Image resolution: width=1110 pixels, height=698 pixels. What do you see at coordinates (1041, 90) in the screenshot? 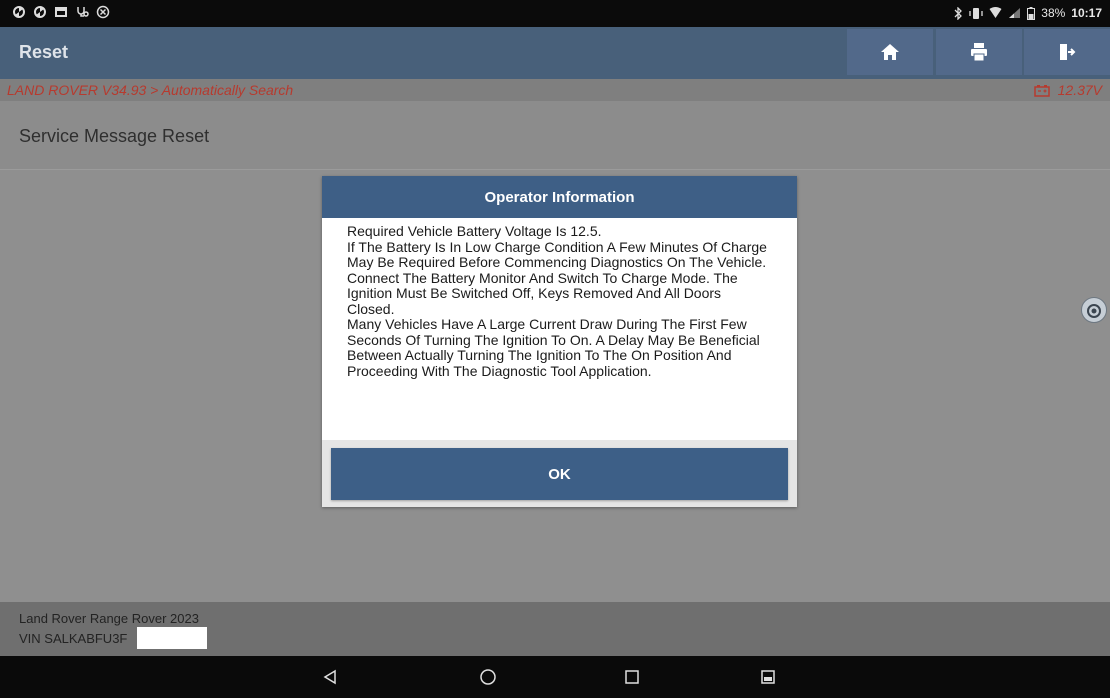
I see `car-battery-icon` at bounding box center [1041, 90].